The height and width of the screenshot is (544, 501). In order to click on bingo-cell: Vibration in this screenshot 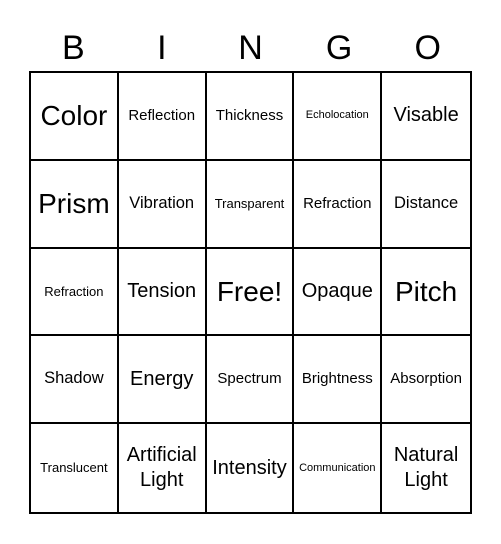, I will do `click(162, 204)`.